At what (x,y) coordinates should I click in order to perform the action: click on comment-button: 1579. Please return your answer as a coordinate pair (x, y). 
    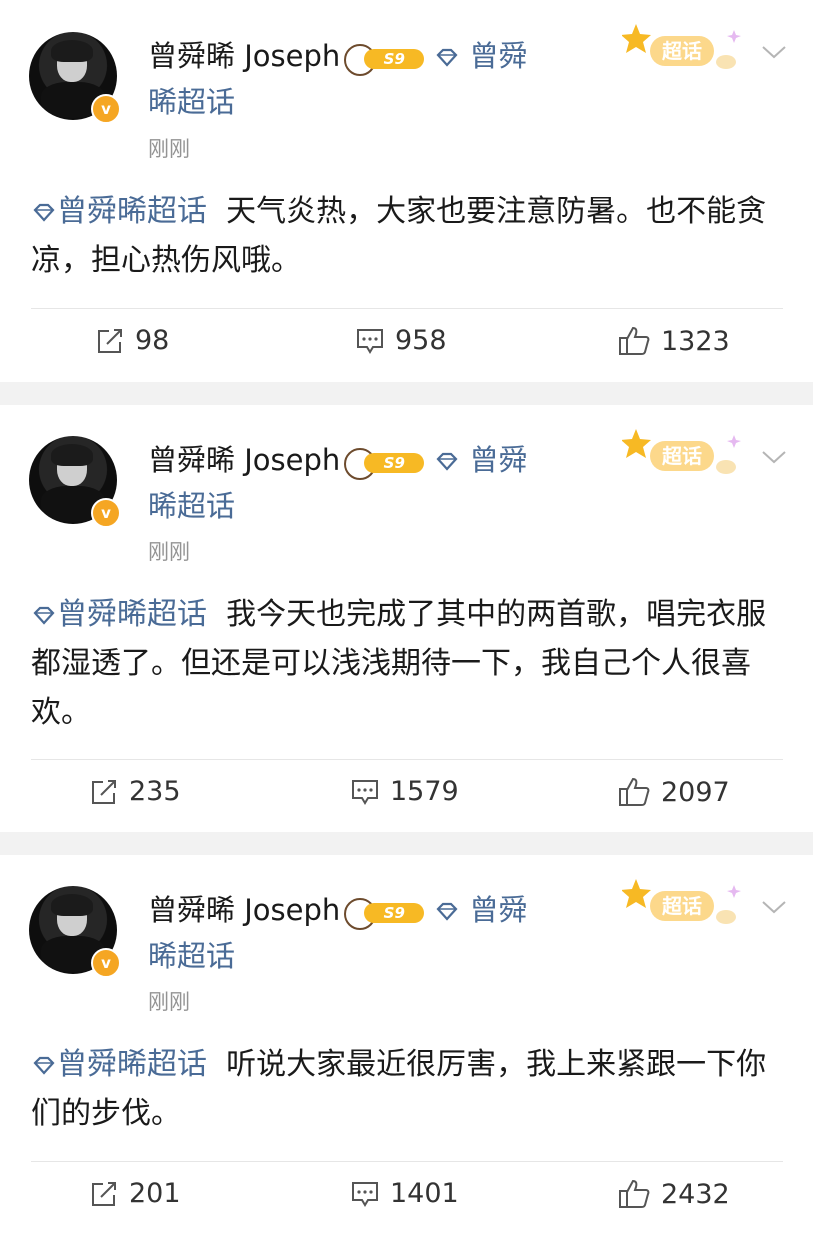
    Looking at the image, I should click on (404, 791).